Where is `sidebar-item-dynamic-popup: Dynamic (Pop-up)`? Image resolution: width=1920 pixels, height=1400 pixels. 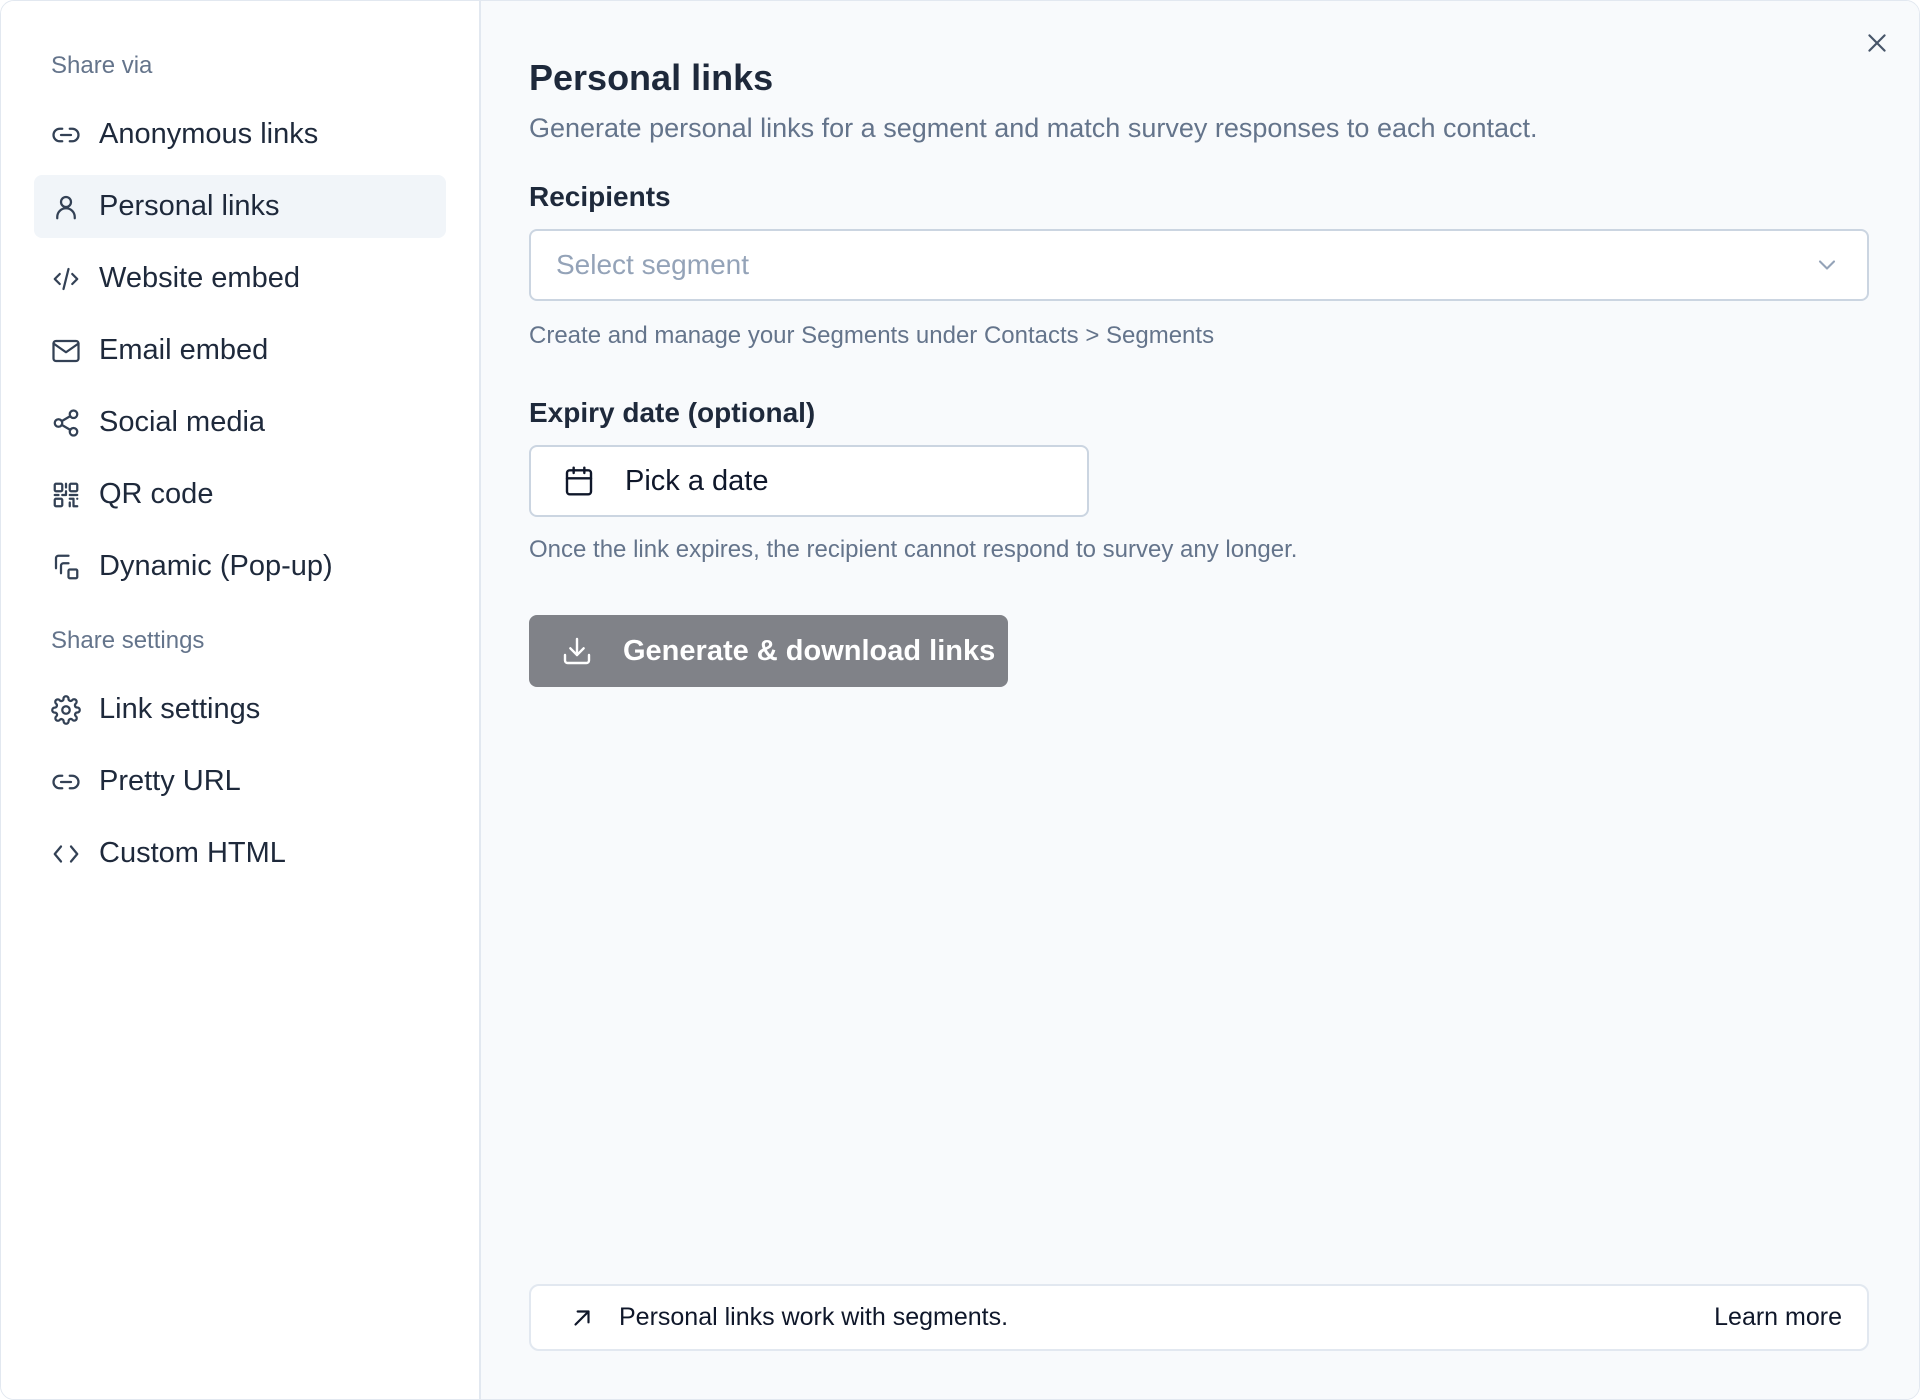 sidebar-item-dynamic-popup: Dynamic (Pop-up) is located at coordinates (240, 566).